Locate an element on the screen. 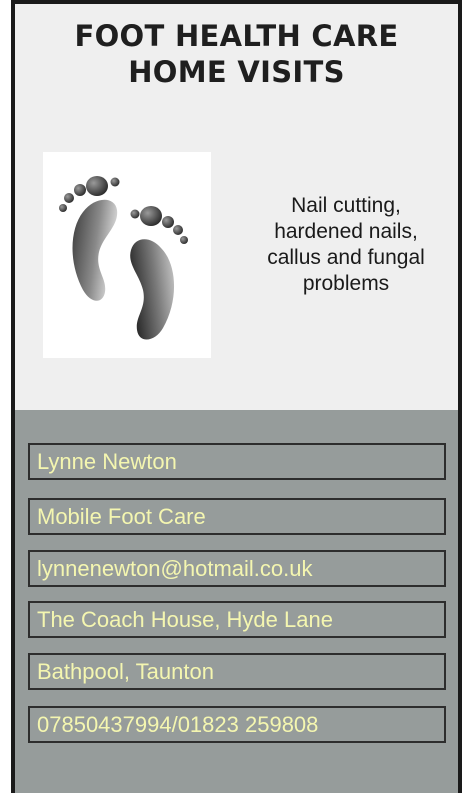  title-line-2: HOME VISITS is located at coordinates (236, 72).